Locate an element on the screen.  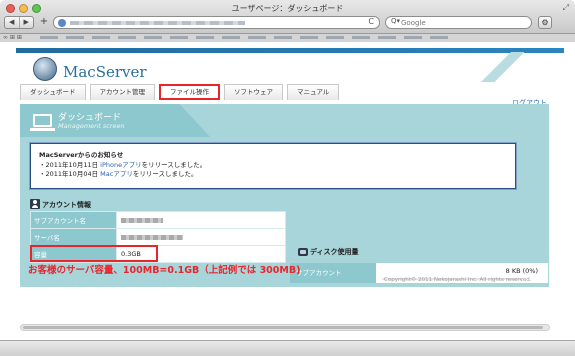
disk-title: ディスク使用量 is located at coordinates (334, 252).